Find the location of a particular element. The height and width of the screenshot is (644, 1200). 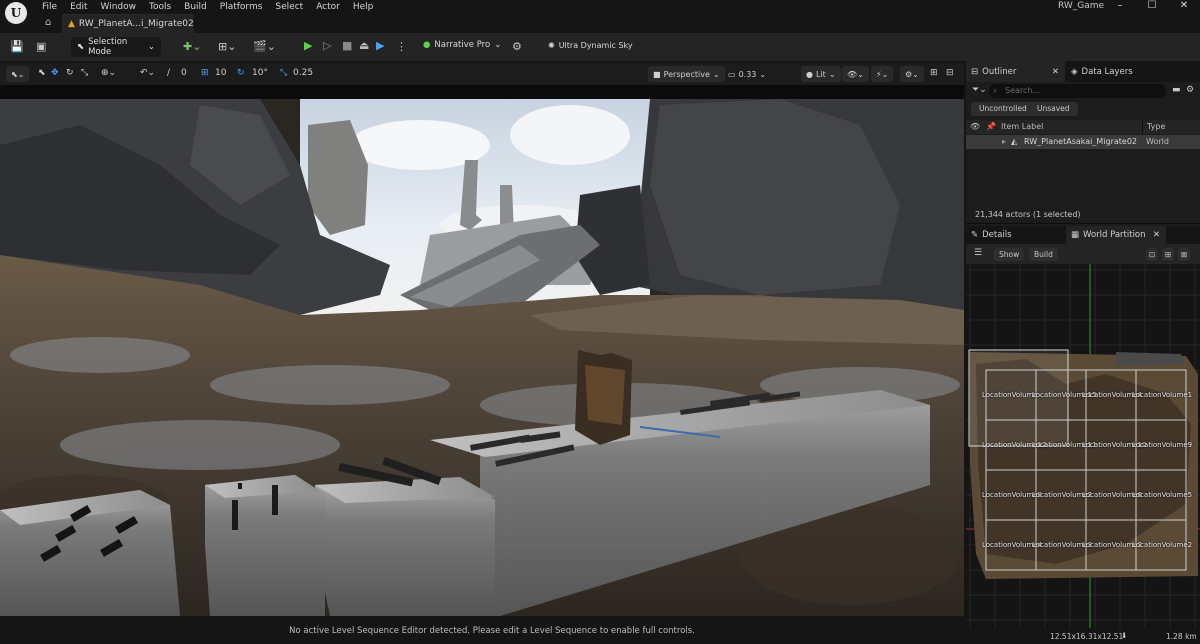

browse-icon: ▣ is located at coordinates (41, 46).